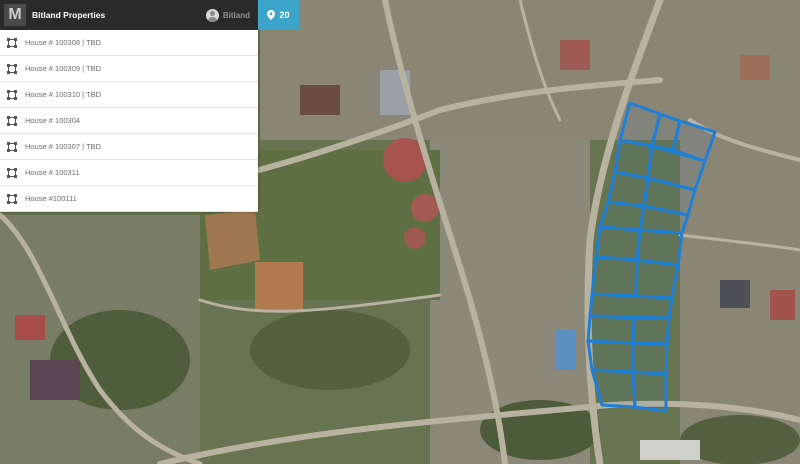  What do you see at coordinates (129, 95) in the screenshot?
I see `parcel-list-item: House # 100310 | TBD` at bounding box center [129, 95].